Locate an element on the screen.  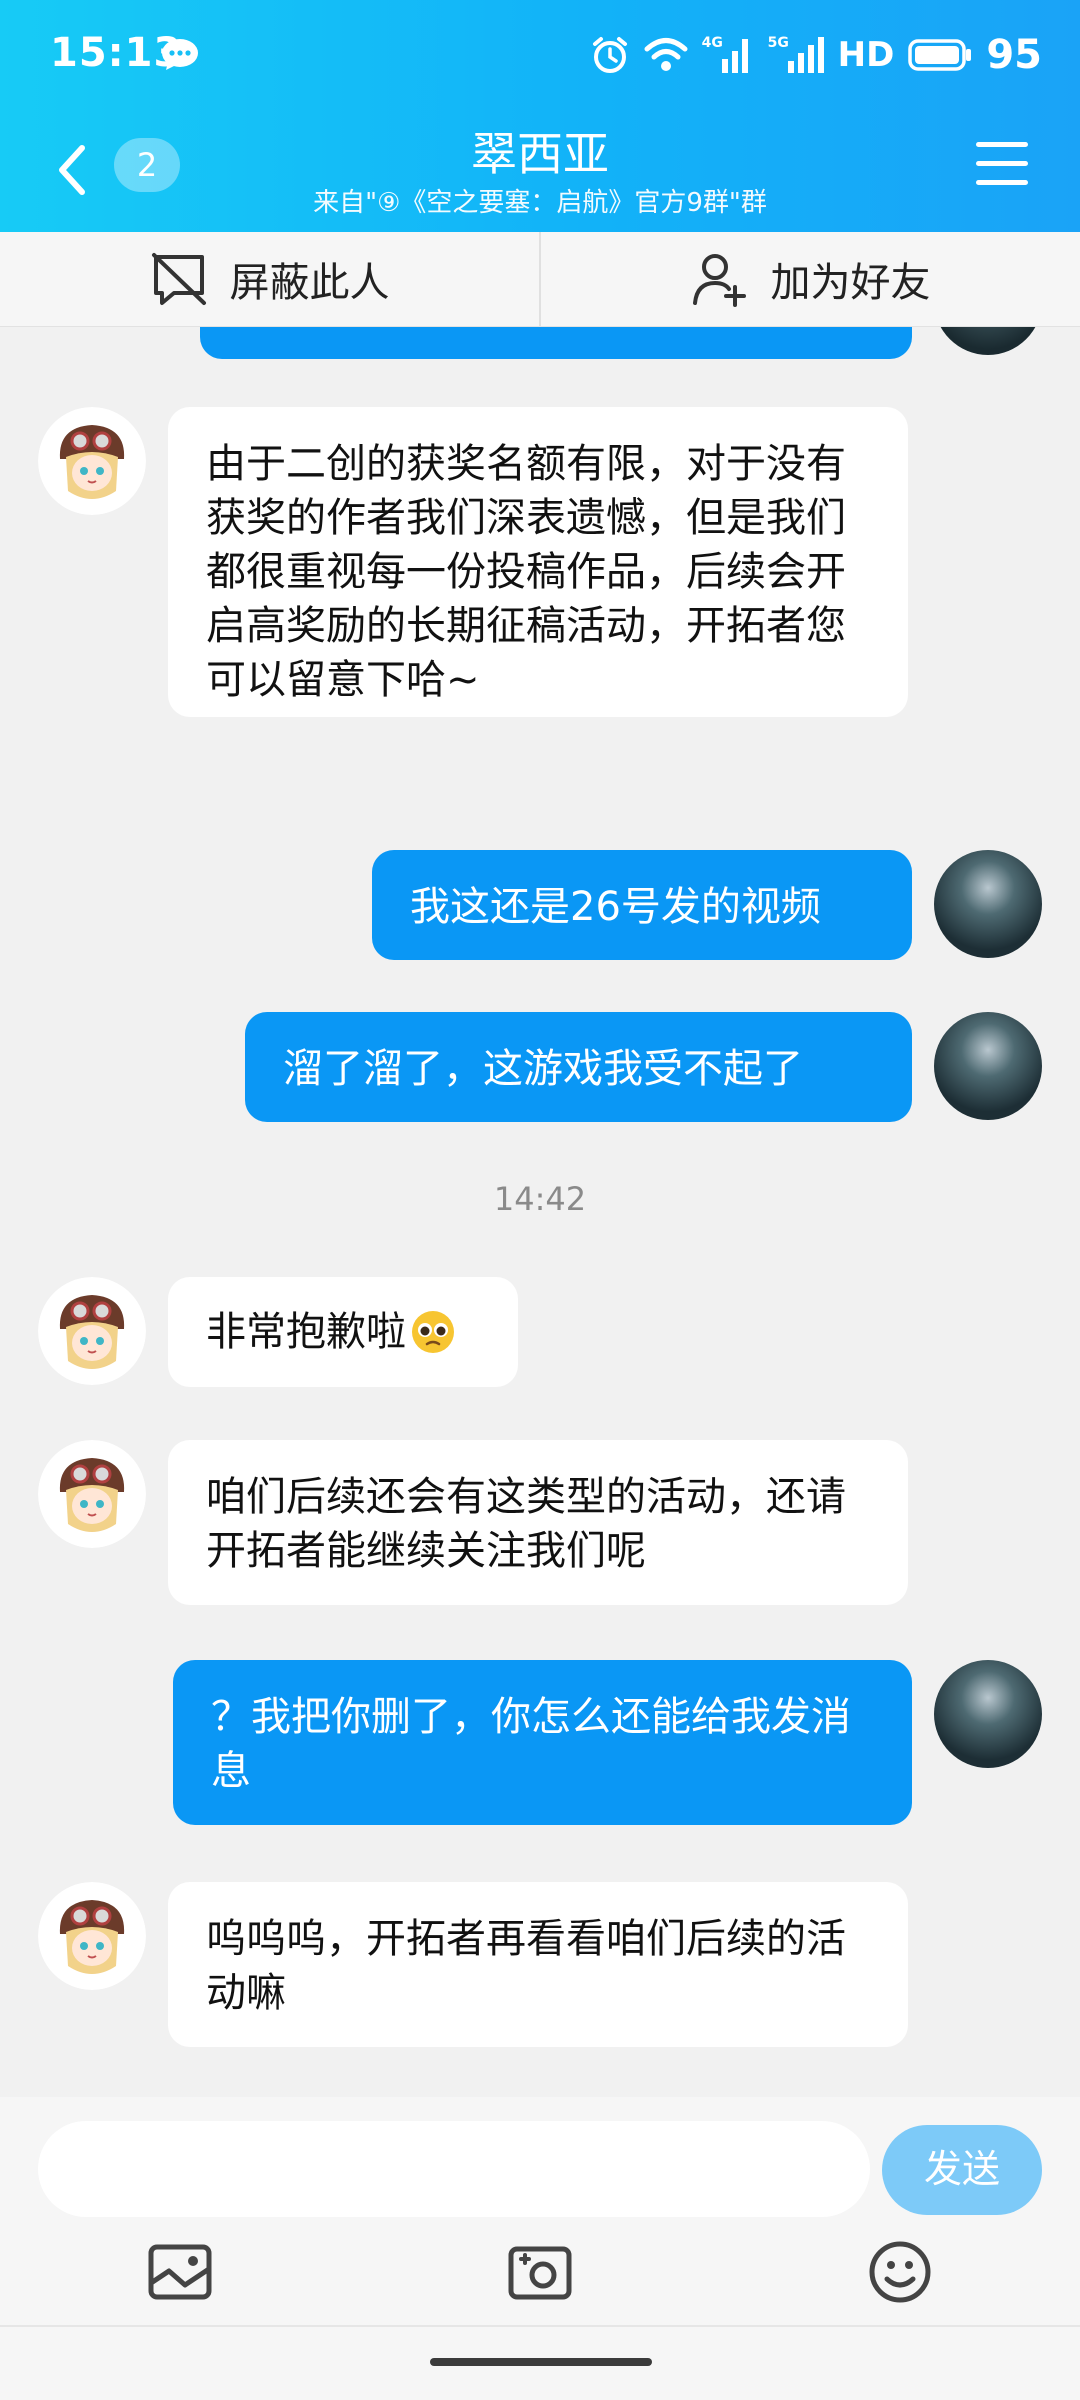
block-icon is located at coordinates (178, 279).